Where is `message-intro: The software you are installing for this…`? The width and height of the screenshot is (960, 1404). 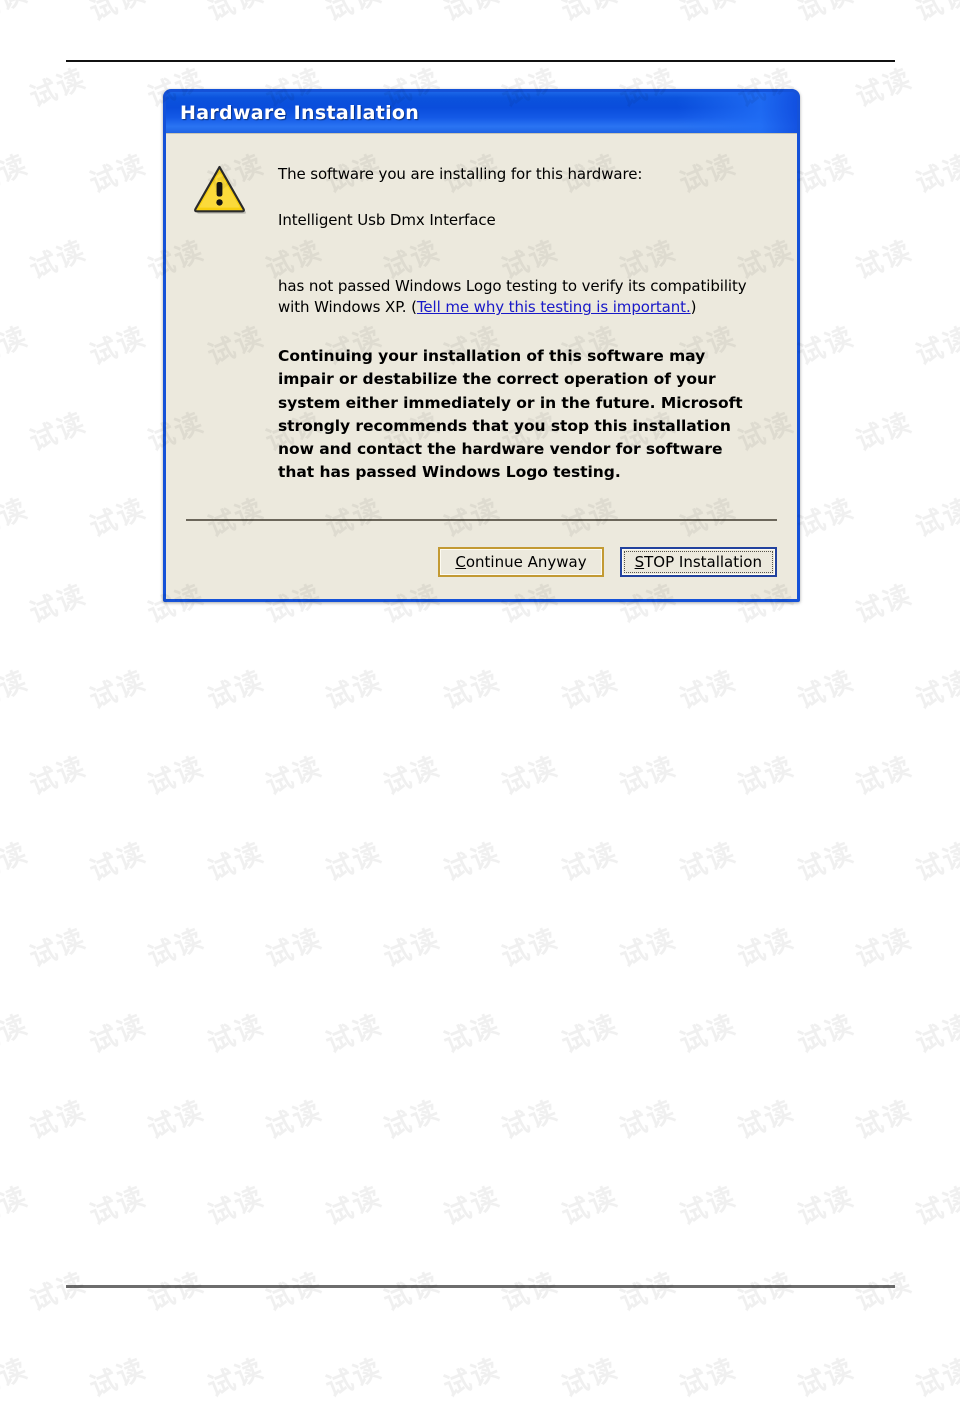
message-intro: The software you are installing for this… is located at coordinates (460, 174).